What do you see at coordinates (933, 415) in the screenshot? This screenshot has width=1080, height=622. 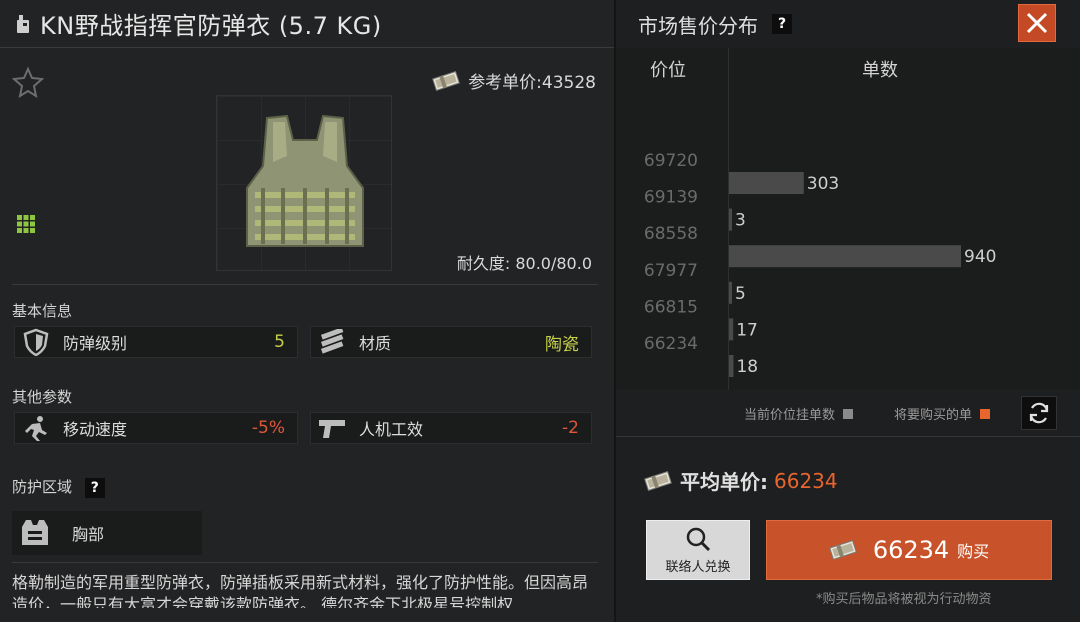 I see `legend-buy-label: 将要购买的单` at bounding box center [933, 415].